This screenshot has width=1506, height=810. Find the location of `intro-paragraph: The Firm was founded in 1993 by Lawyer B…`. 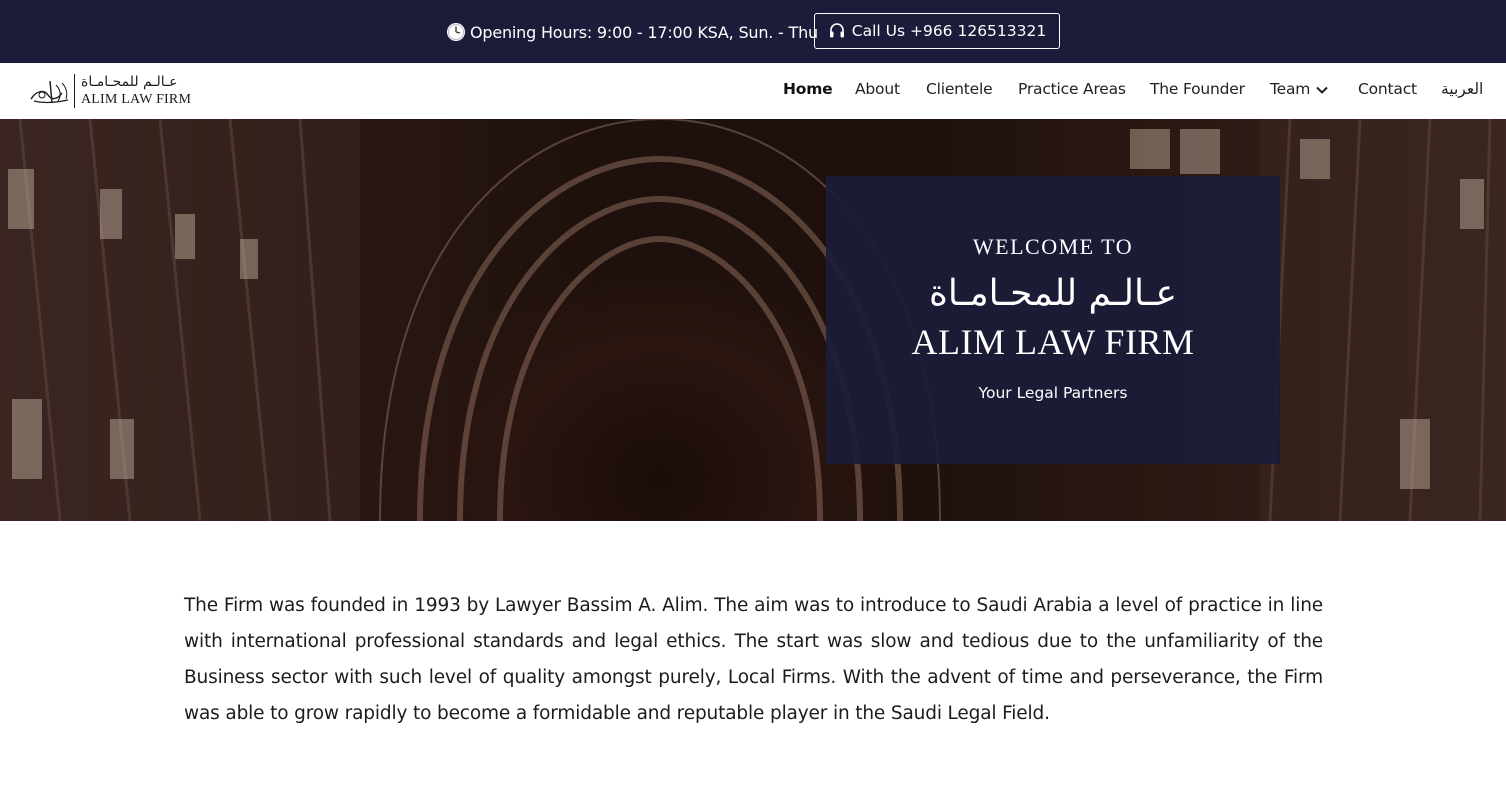

intro-paragraph: The Firm was founded in 1993 by Lawyer B… is located at coordinates (753, 659).